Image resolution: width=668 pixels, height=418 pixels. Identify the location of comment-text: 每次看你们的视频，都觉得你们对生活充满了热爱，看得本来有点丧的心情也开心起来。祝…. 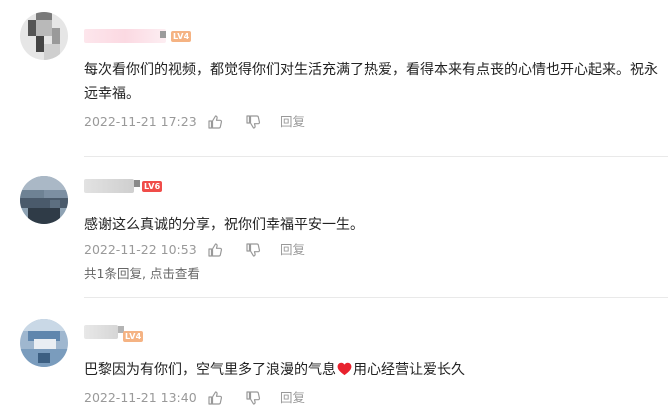
(371, 82).